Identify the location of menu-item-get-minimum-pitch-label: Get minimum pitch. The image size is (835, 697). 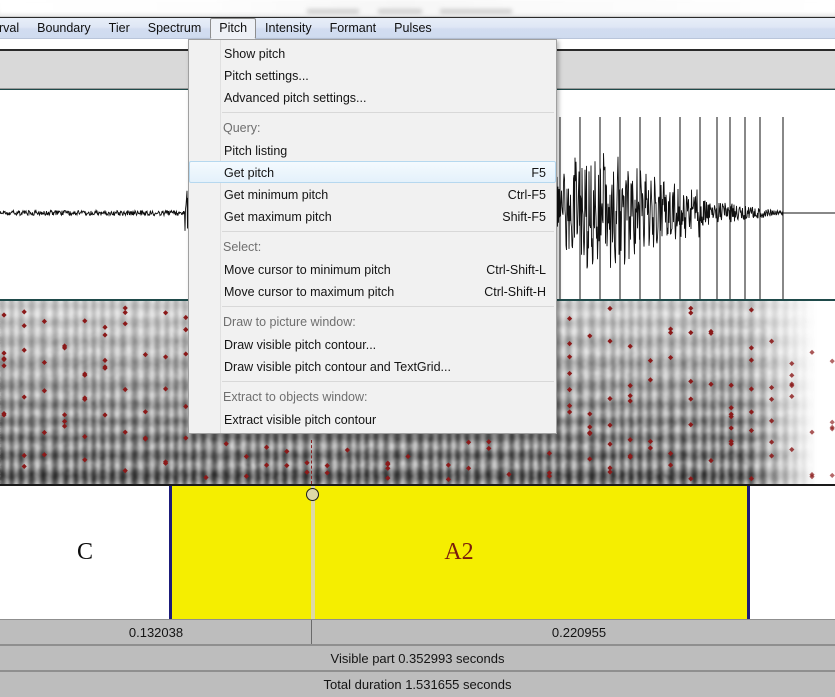
(276, 195).